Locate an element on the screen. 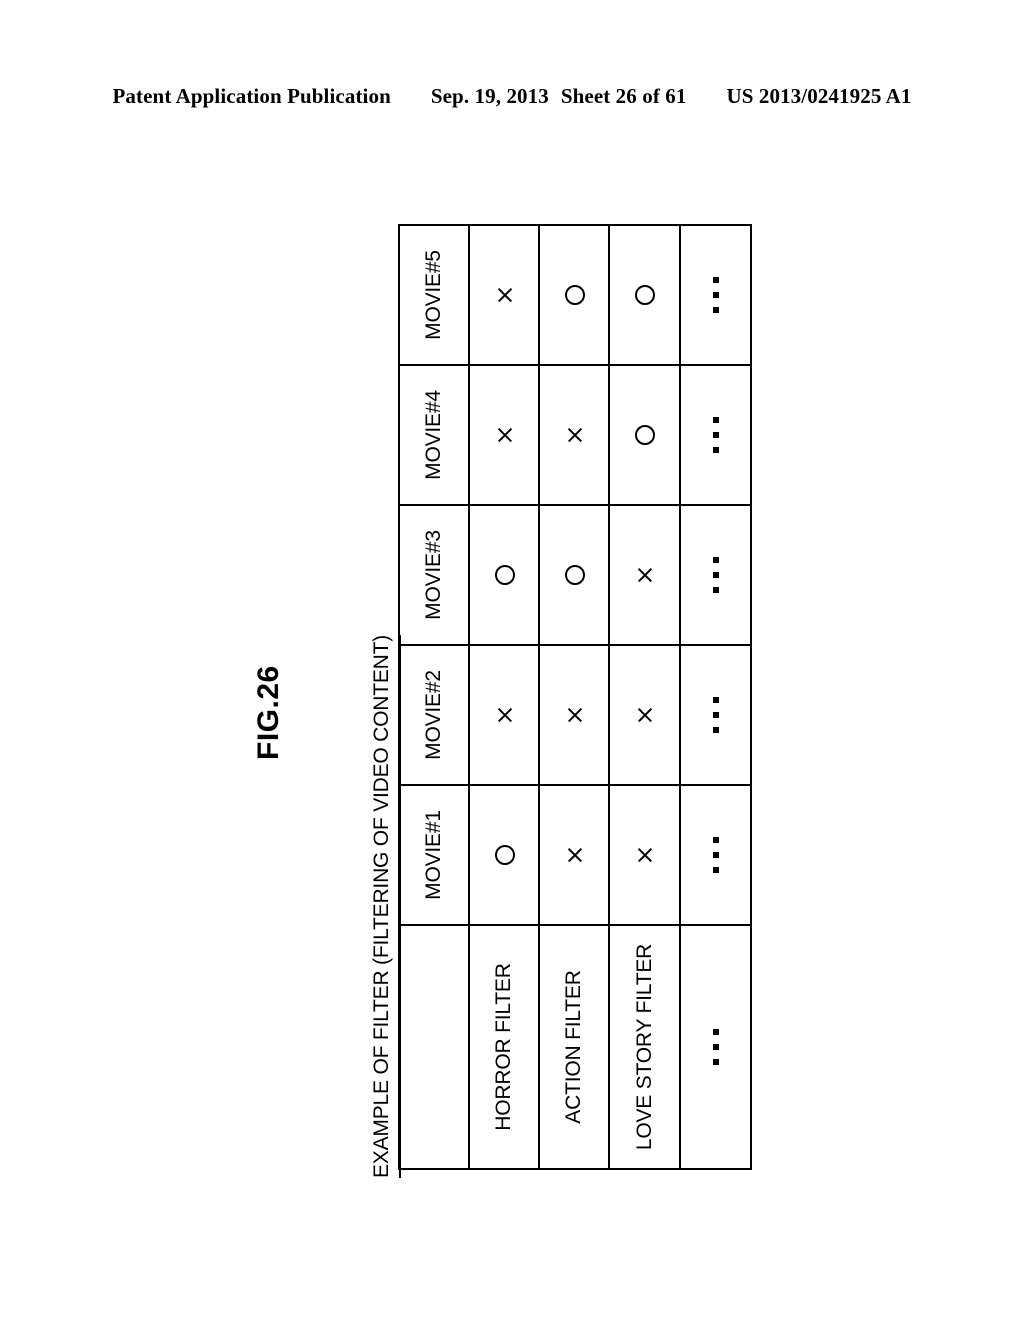 The width and height of the screenshot is (1024, 1320). table-row is located at coordinates (715, 697).